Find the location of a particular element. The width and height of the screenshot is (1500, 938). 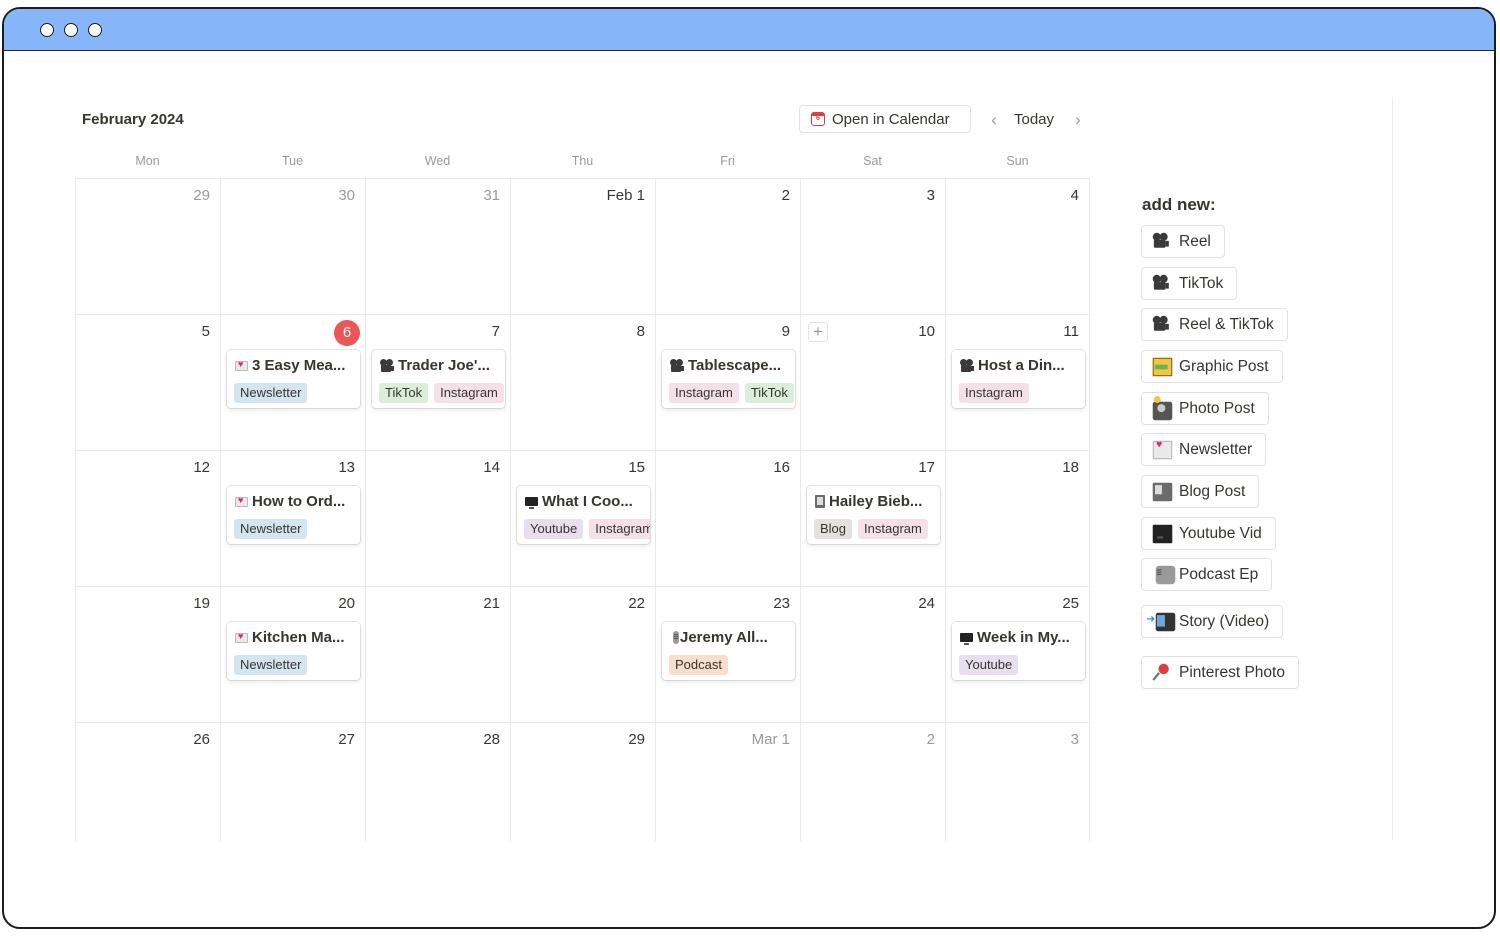

day-number: 23 is located at coordinates (781, 603).